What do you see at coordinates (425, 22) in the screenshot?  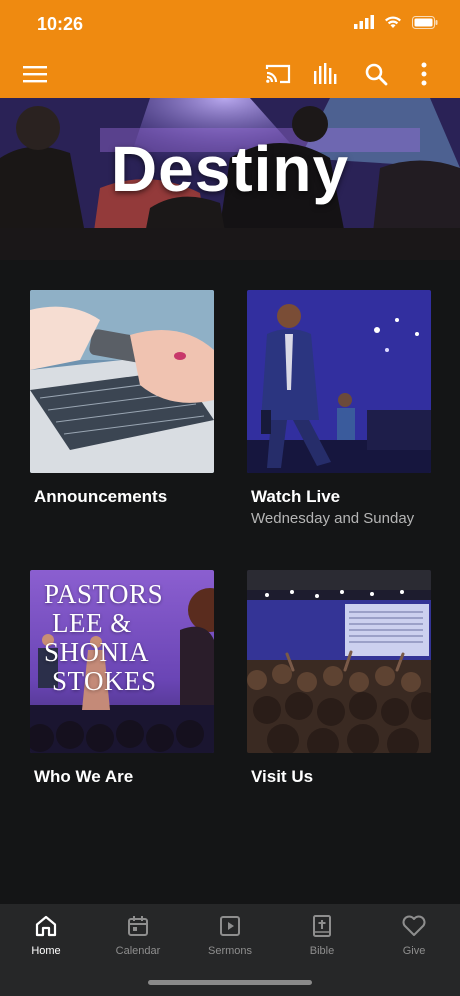 I see `battery-icon` at bounding box center [425, 22].